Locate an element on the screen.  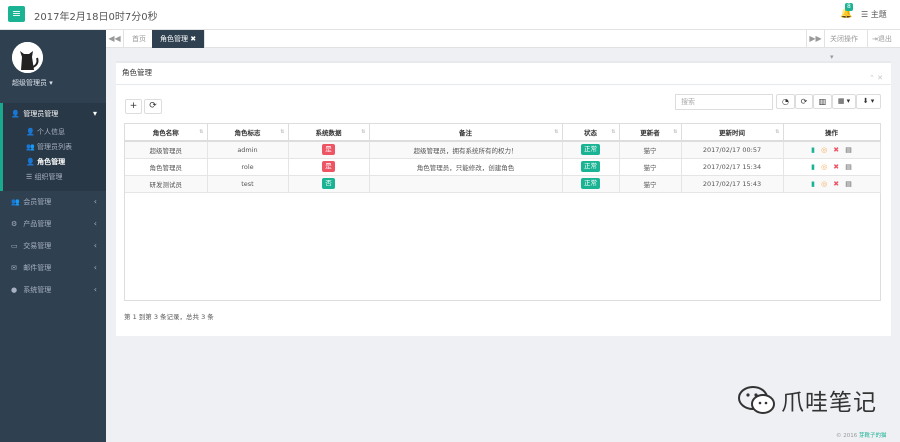
footer-copyright: © 2016 芽靴子的猫 is located at coordinates (861, 436).